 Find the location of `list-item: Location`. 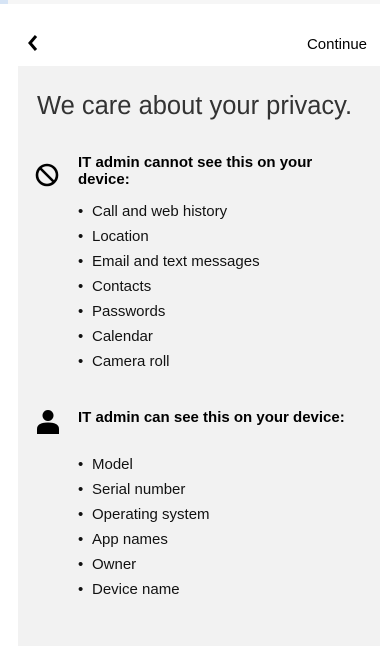

list-item: Location is located at coordinates (169, 236).